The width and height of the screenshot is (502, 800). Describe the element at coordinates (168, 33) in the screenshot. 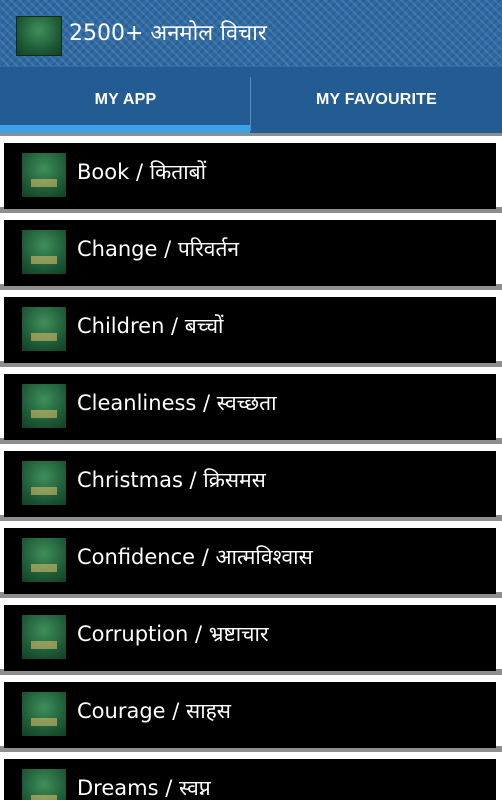

I see `app-title: 2500+ अनमोल विचार` at that location.